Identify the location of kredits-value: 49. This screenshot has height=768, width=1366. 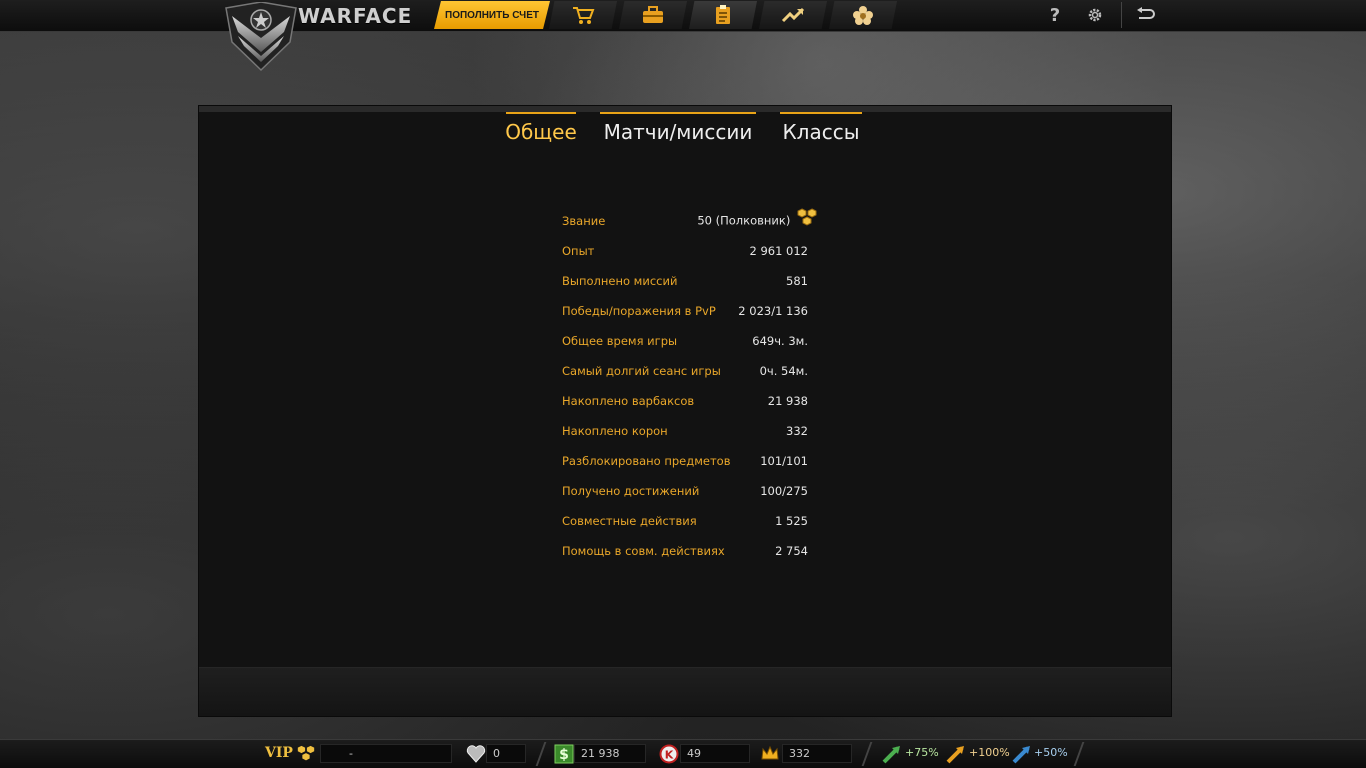
(715, 753).